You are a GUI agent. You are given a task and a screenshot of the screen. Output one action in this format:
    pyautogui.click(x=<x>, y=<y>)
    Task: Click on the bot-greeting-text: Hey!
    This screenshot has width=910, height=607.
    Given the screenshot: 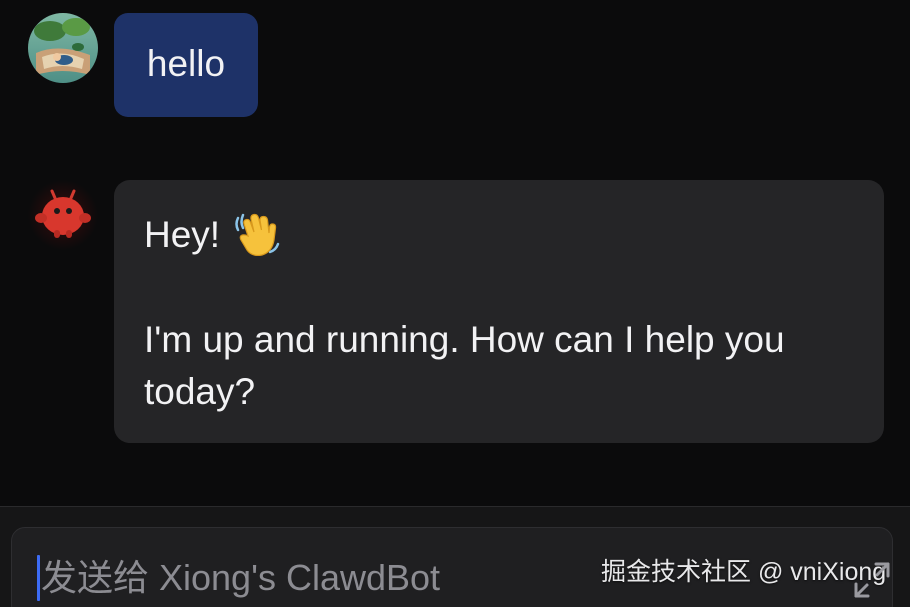 What is the action you would take?
    pyautogui.click(x=182, y=234)
    